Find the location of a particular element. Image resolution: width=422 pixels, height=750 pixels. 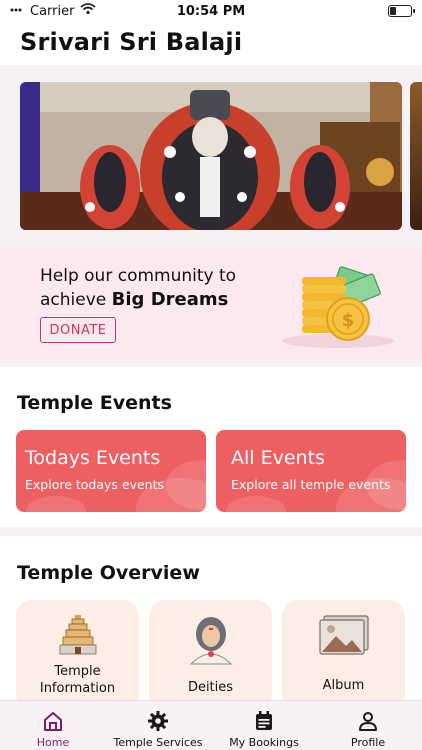

calendar-icon is located at coordinates (264, 720).